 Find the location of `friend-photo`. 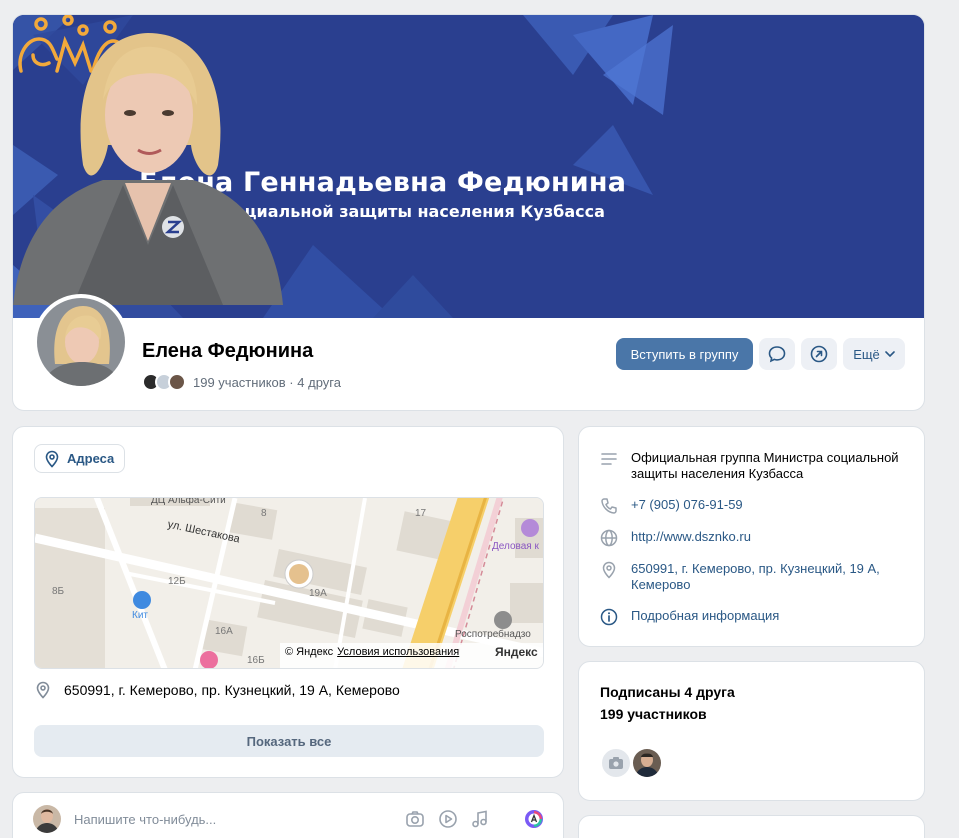

friend-photo is located at coordinates (647, 763).